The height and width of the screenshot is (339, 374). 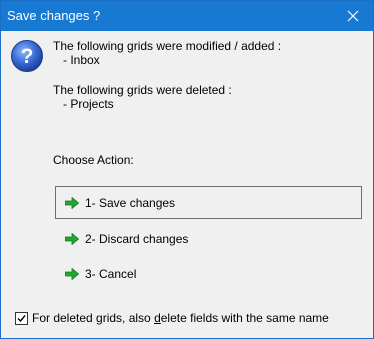 I want to click on delete-fields-checkbox, so click(x=21, y=318).